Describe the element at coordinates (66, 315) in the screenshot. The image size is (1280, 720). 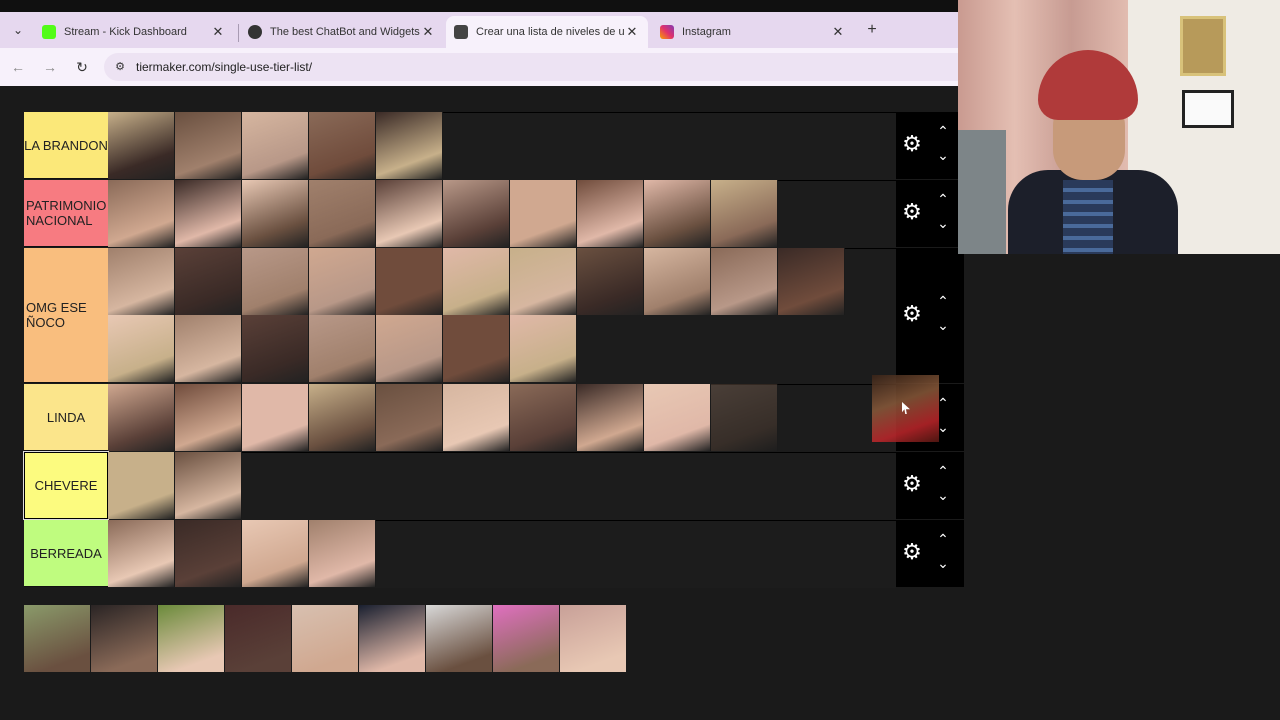
I see `tier-label: OMG ESE ÑOCO` at that location.